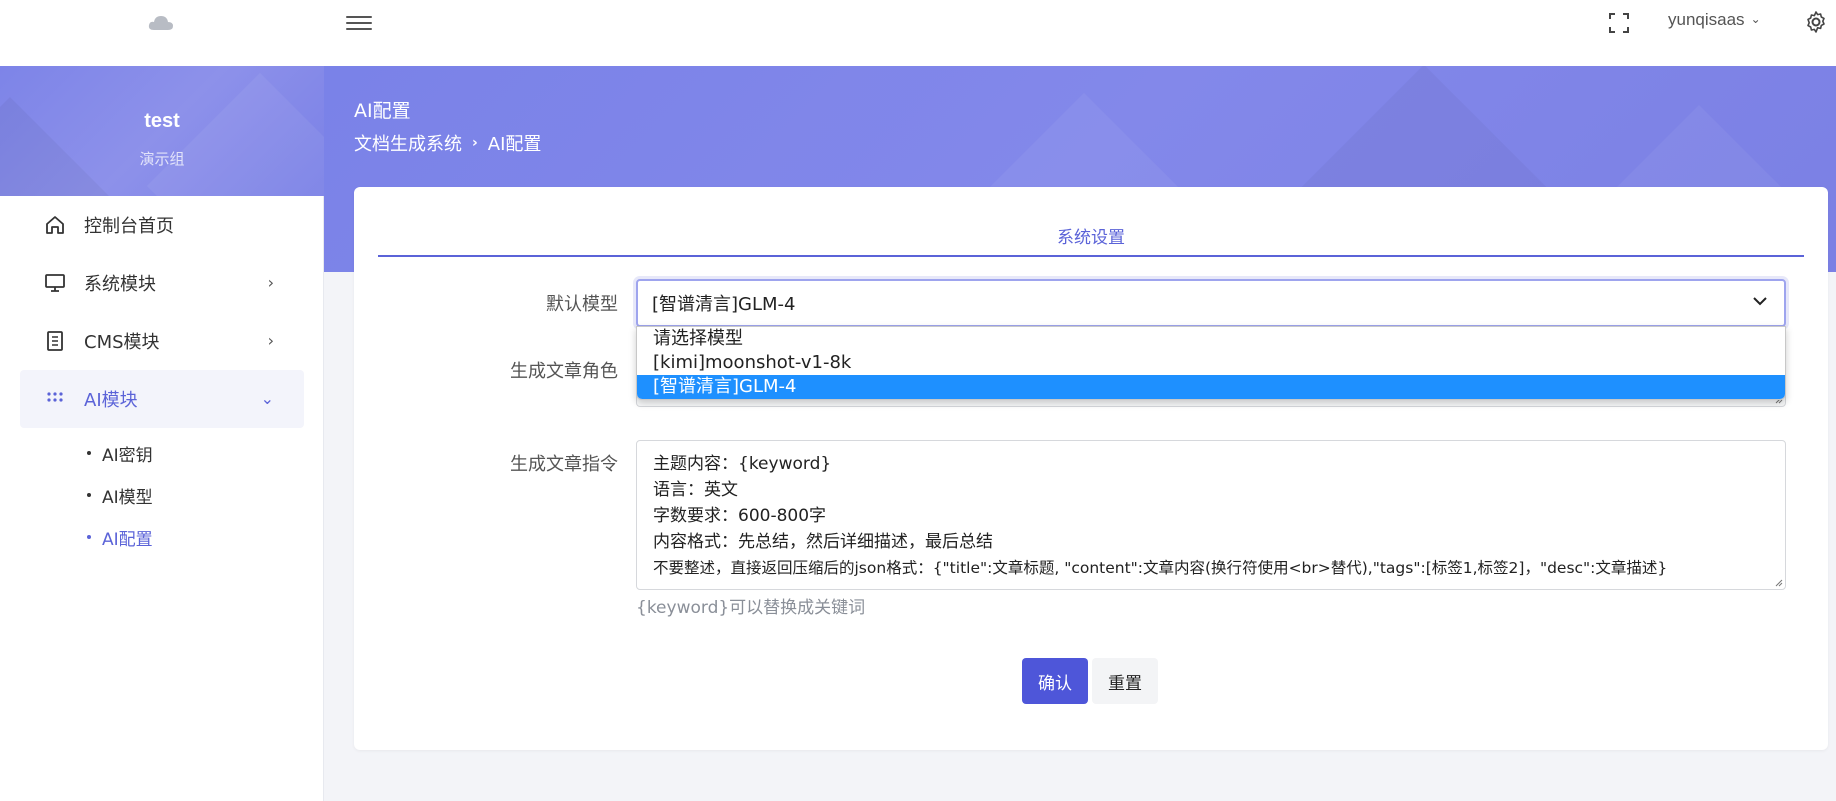 This screenshot has height=801, width=1836. Describe the element at coordinates (823, 542) in the screenshot. I see `command-line: 内容格式：先总结，然后详细描述，最后总结` at that location.